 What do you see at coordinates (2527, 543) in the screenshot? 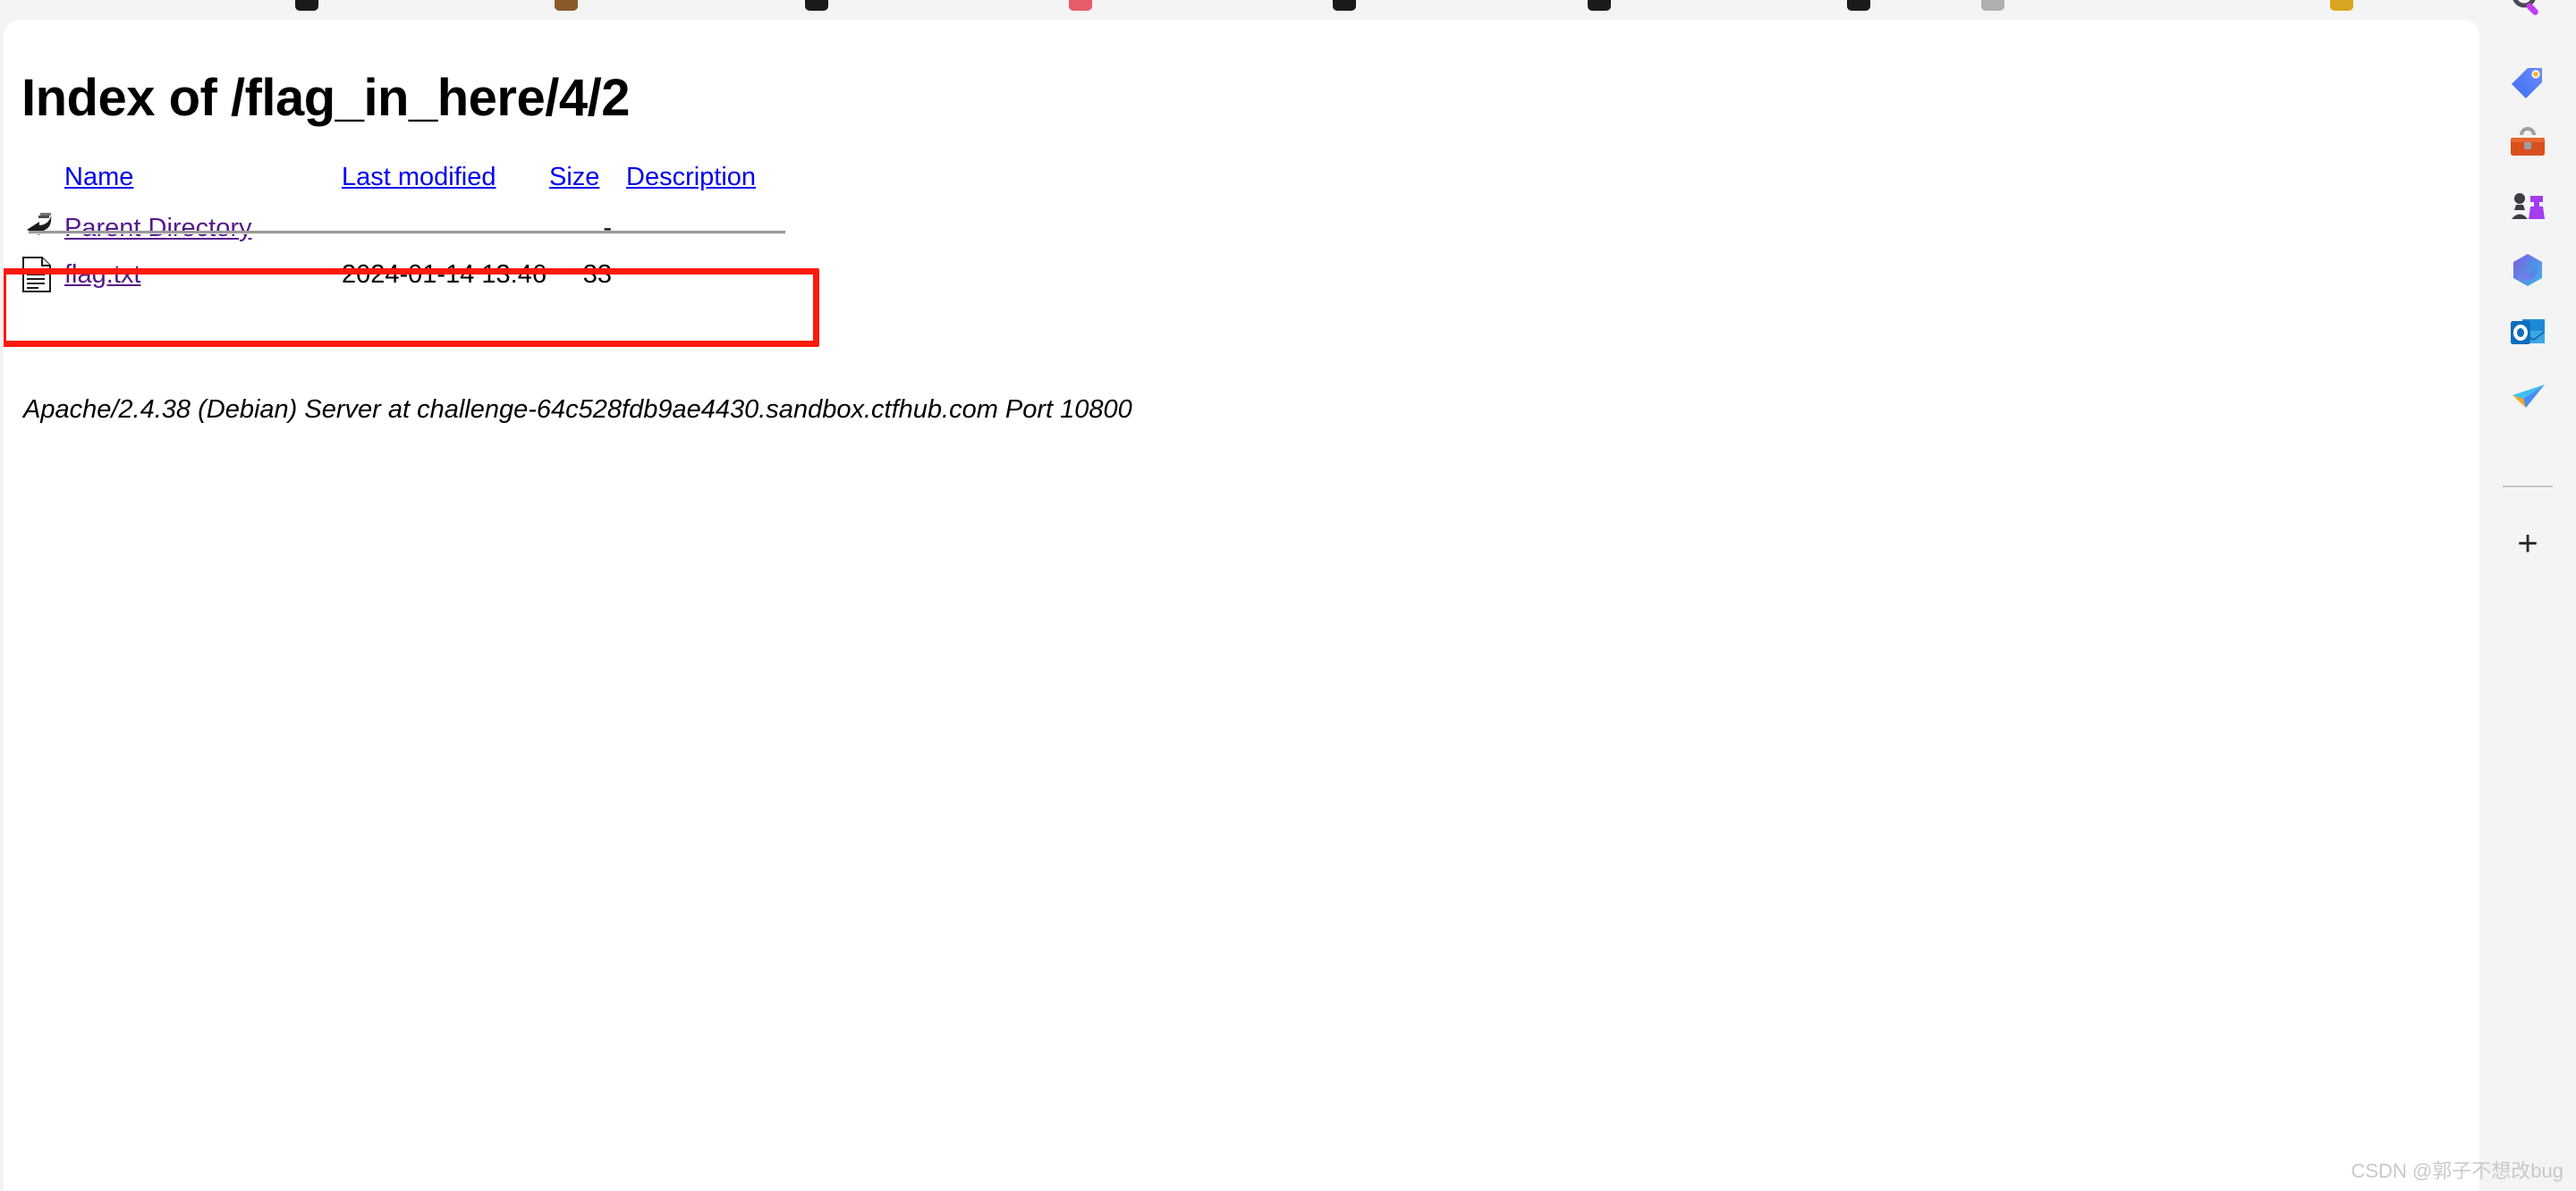
I see `sidebar-add-button: +` at bounding box center [2527, 543].